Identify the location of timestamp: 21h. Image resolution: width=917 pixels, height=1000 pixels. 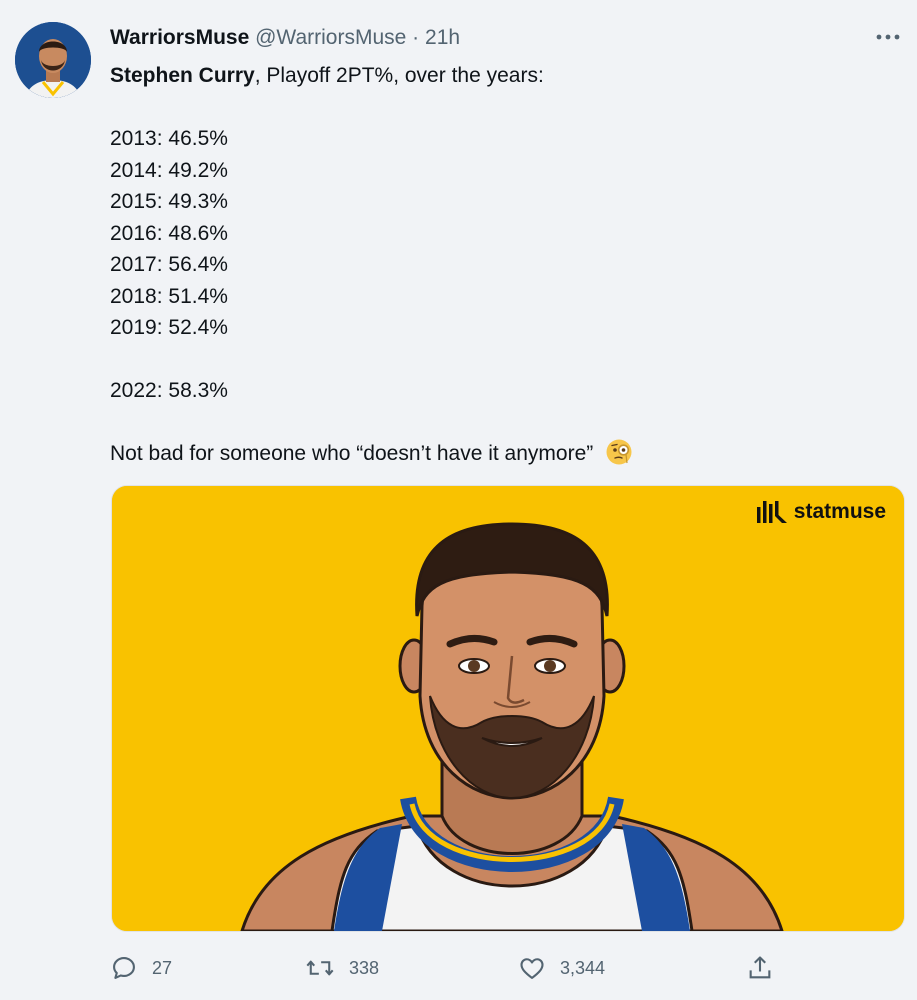
(442, 37).